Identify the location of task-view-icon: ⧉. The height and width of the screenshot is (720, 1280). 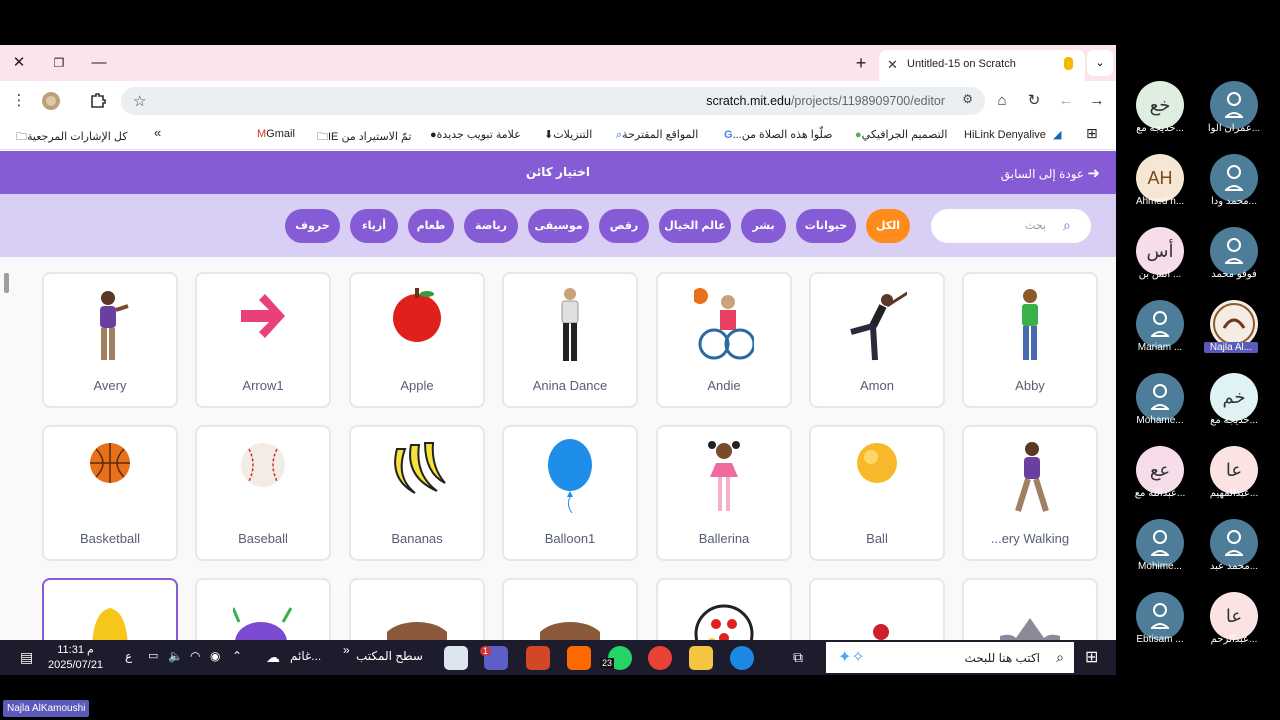
(798, 657).